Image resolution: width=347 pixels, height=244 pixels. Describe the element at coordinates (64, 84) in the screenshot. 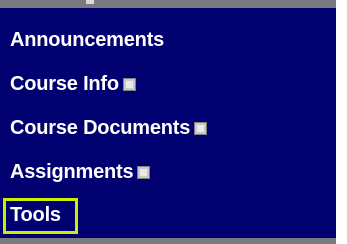

I see `menu-item-label: Course Info` at that location.